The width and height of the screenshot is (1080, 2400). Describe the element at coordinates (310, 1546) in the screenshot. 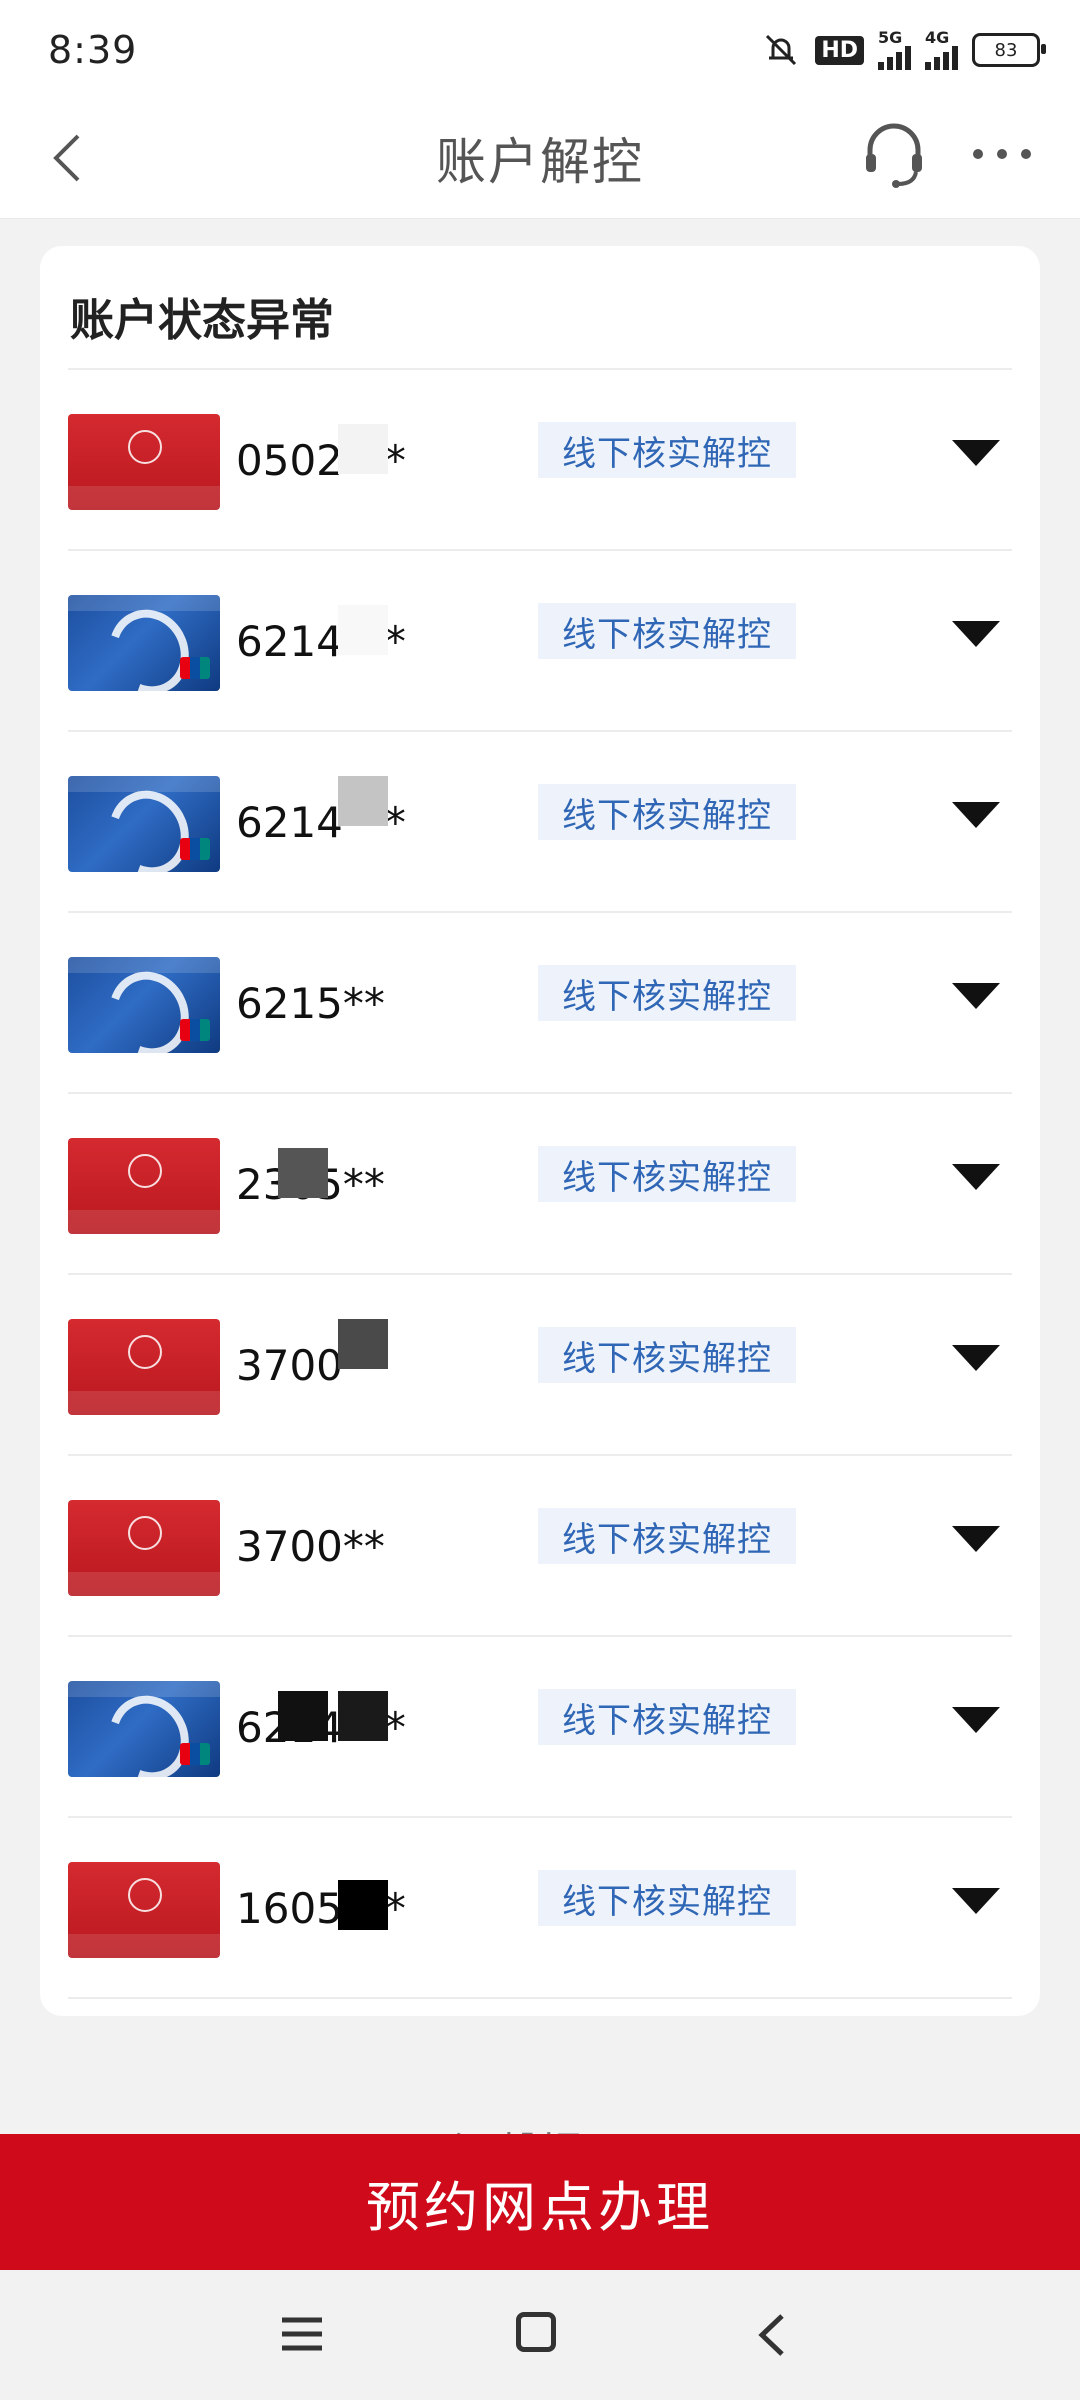

I see `account-number: 3700**` at that location.